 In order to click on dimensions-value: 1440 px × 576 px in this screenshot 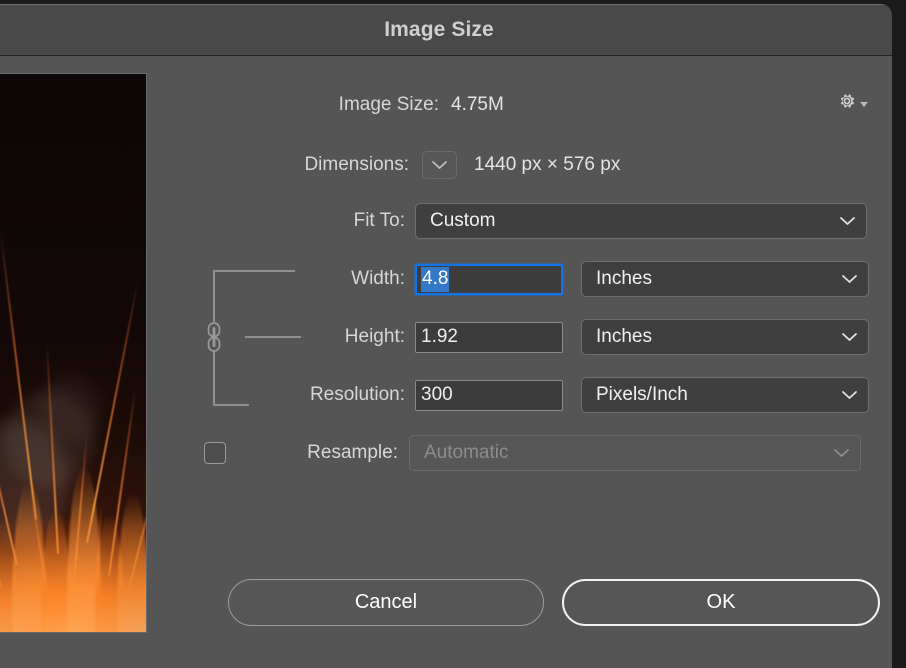, I will do `click(547, 164)`.